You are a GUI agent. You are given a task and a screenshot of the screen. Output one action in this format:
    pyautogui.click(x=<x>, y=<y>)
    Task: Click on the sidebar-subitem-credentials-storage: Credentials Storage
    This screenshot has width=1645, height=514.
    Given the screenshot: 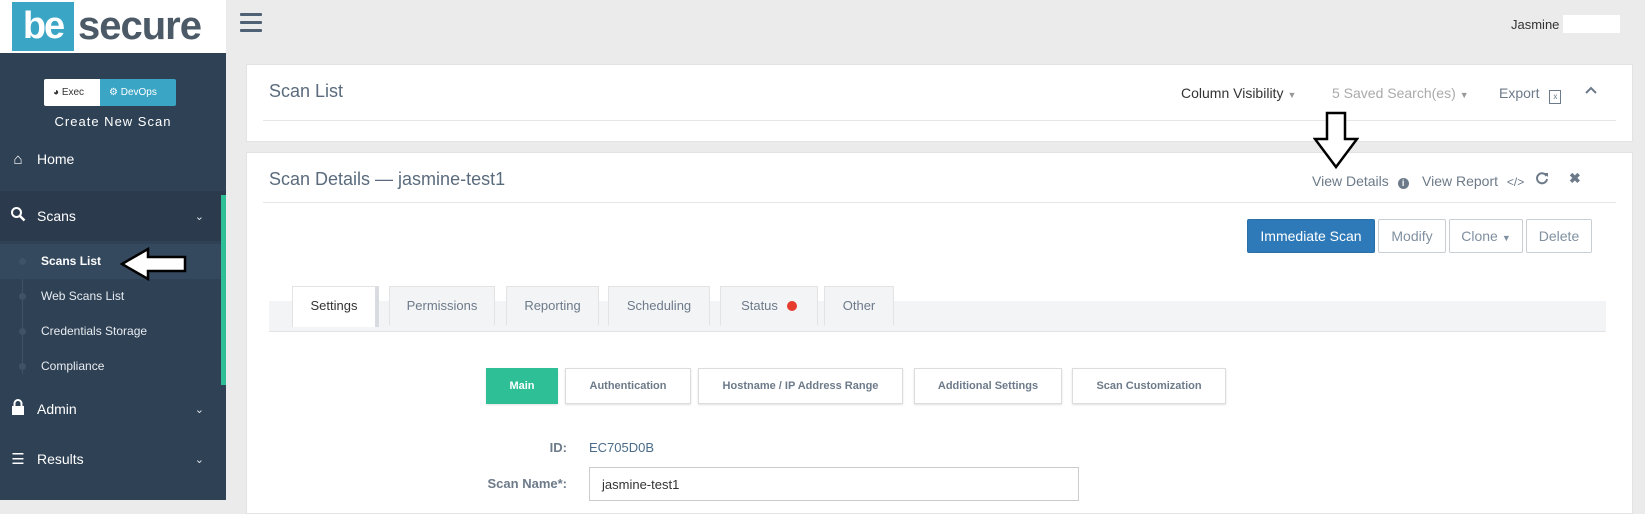 What is the action you would take?
    pyautogui.click(x=110, y=331)
    